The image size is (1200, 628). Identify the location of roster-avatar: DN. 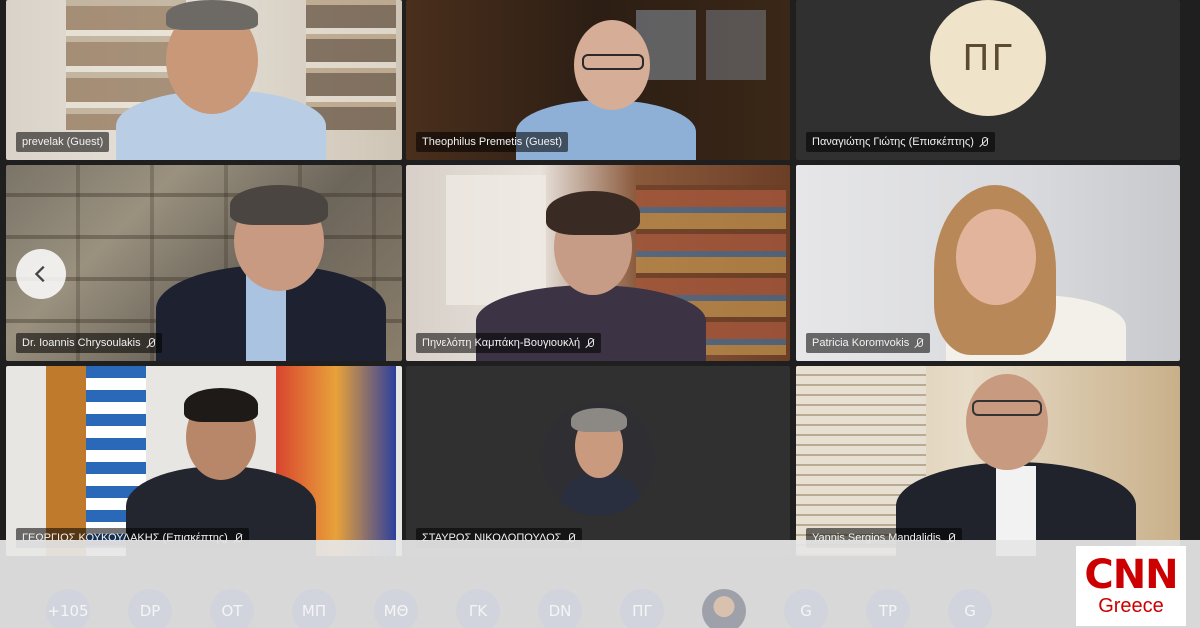
(560, 608).